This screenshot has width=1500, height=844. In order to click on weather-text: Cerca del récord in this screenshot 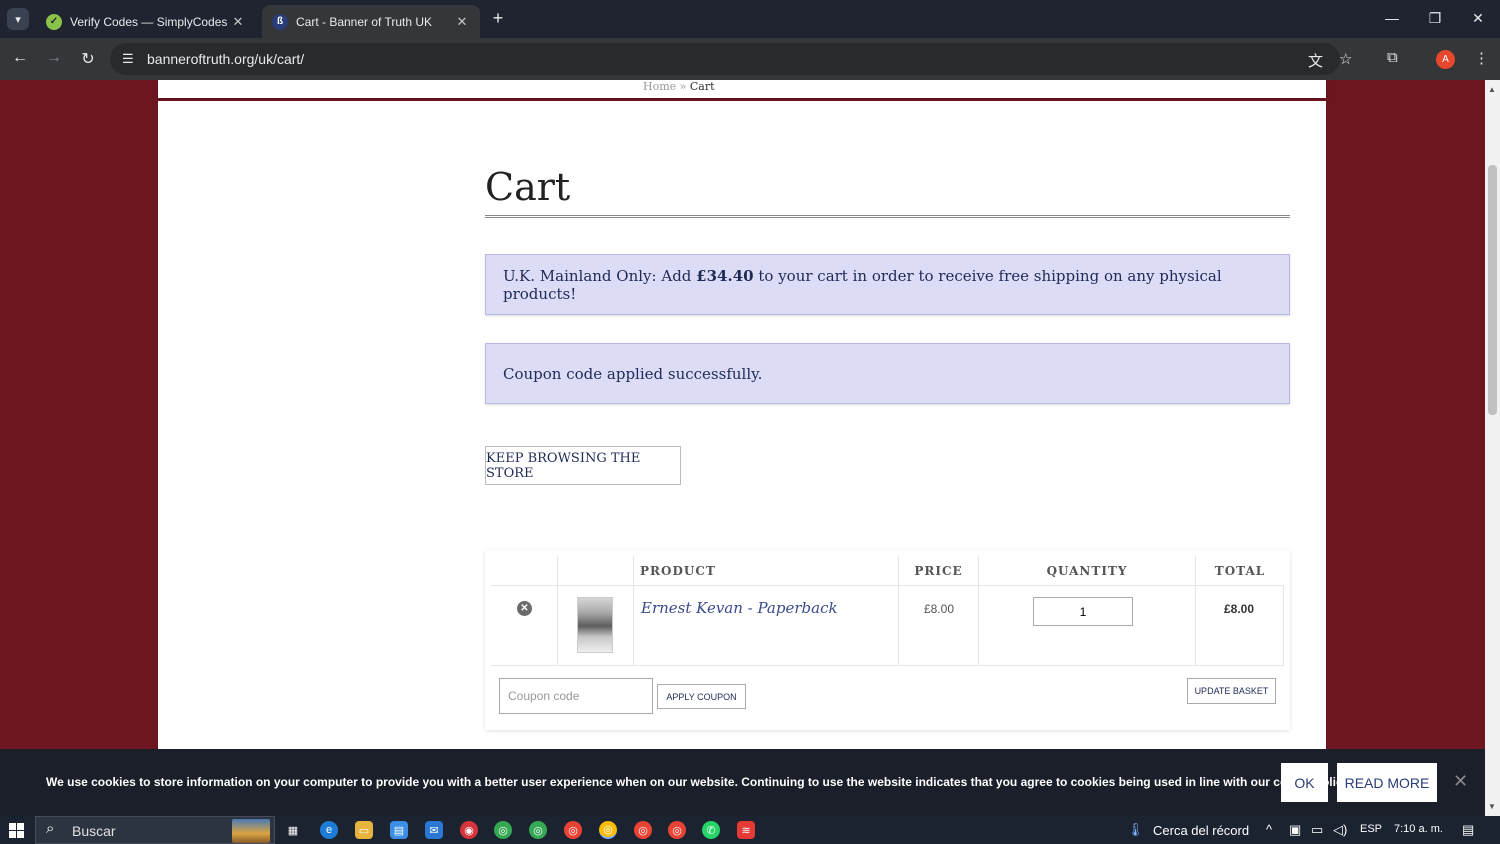, I will do `click(1201, 830)`.